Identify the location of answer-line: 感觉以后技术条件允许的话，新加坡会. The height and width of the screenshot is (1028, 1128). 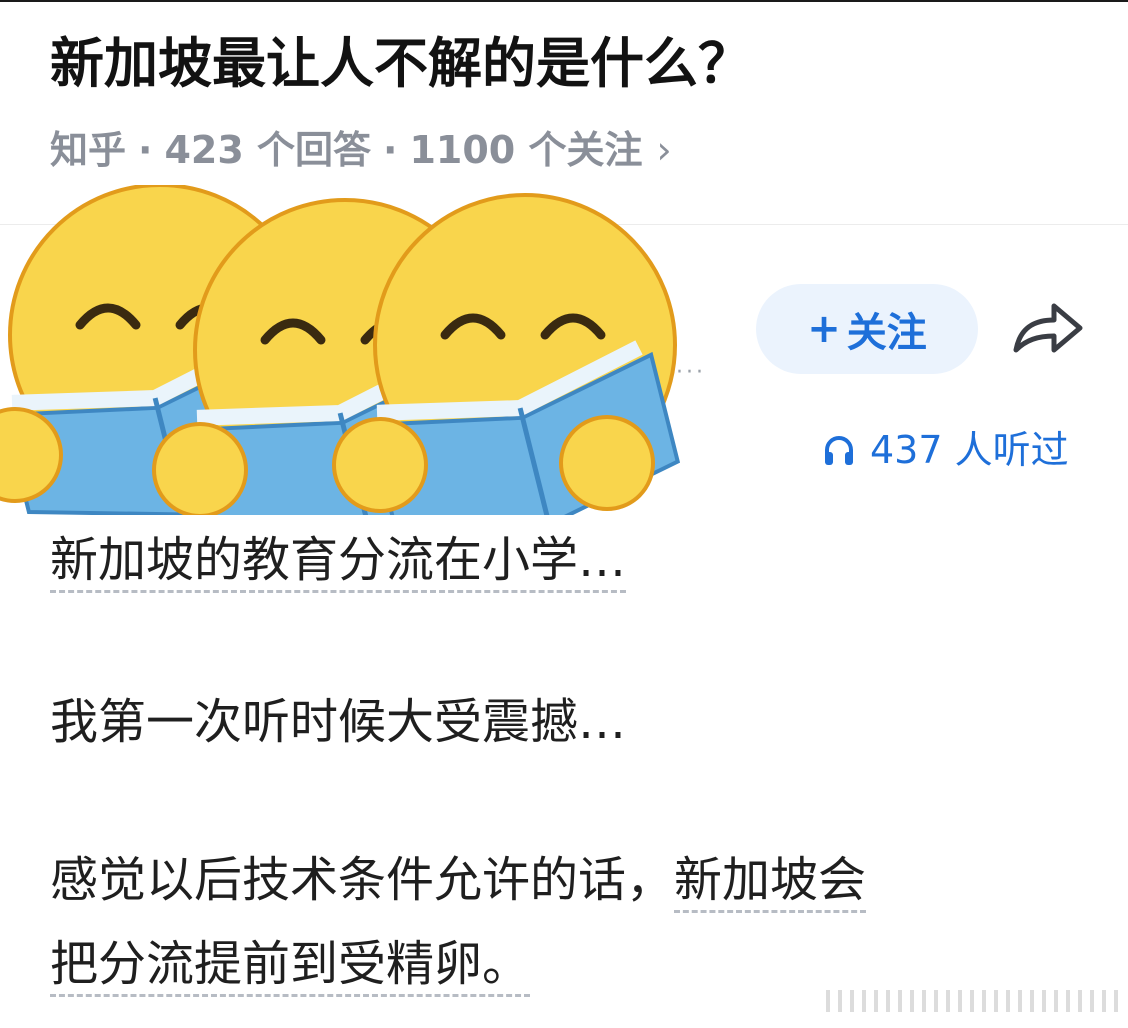
(458, 880).